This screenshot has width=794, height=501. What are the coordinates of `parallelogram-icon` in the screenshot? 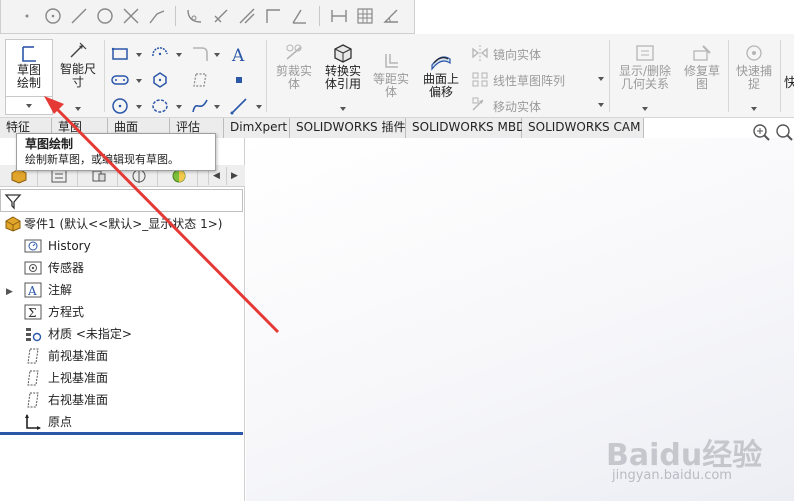 It's located at (299, 16).